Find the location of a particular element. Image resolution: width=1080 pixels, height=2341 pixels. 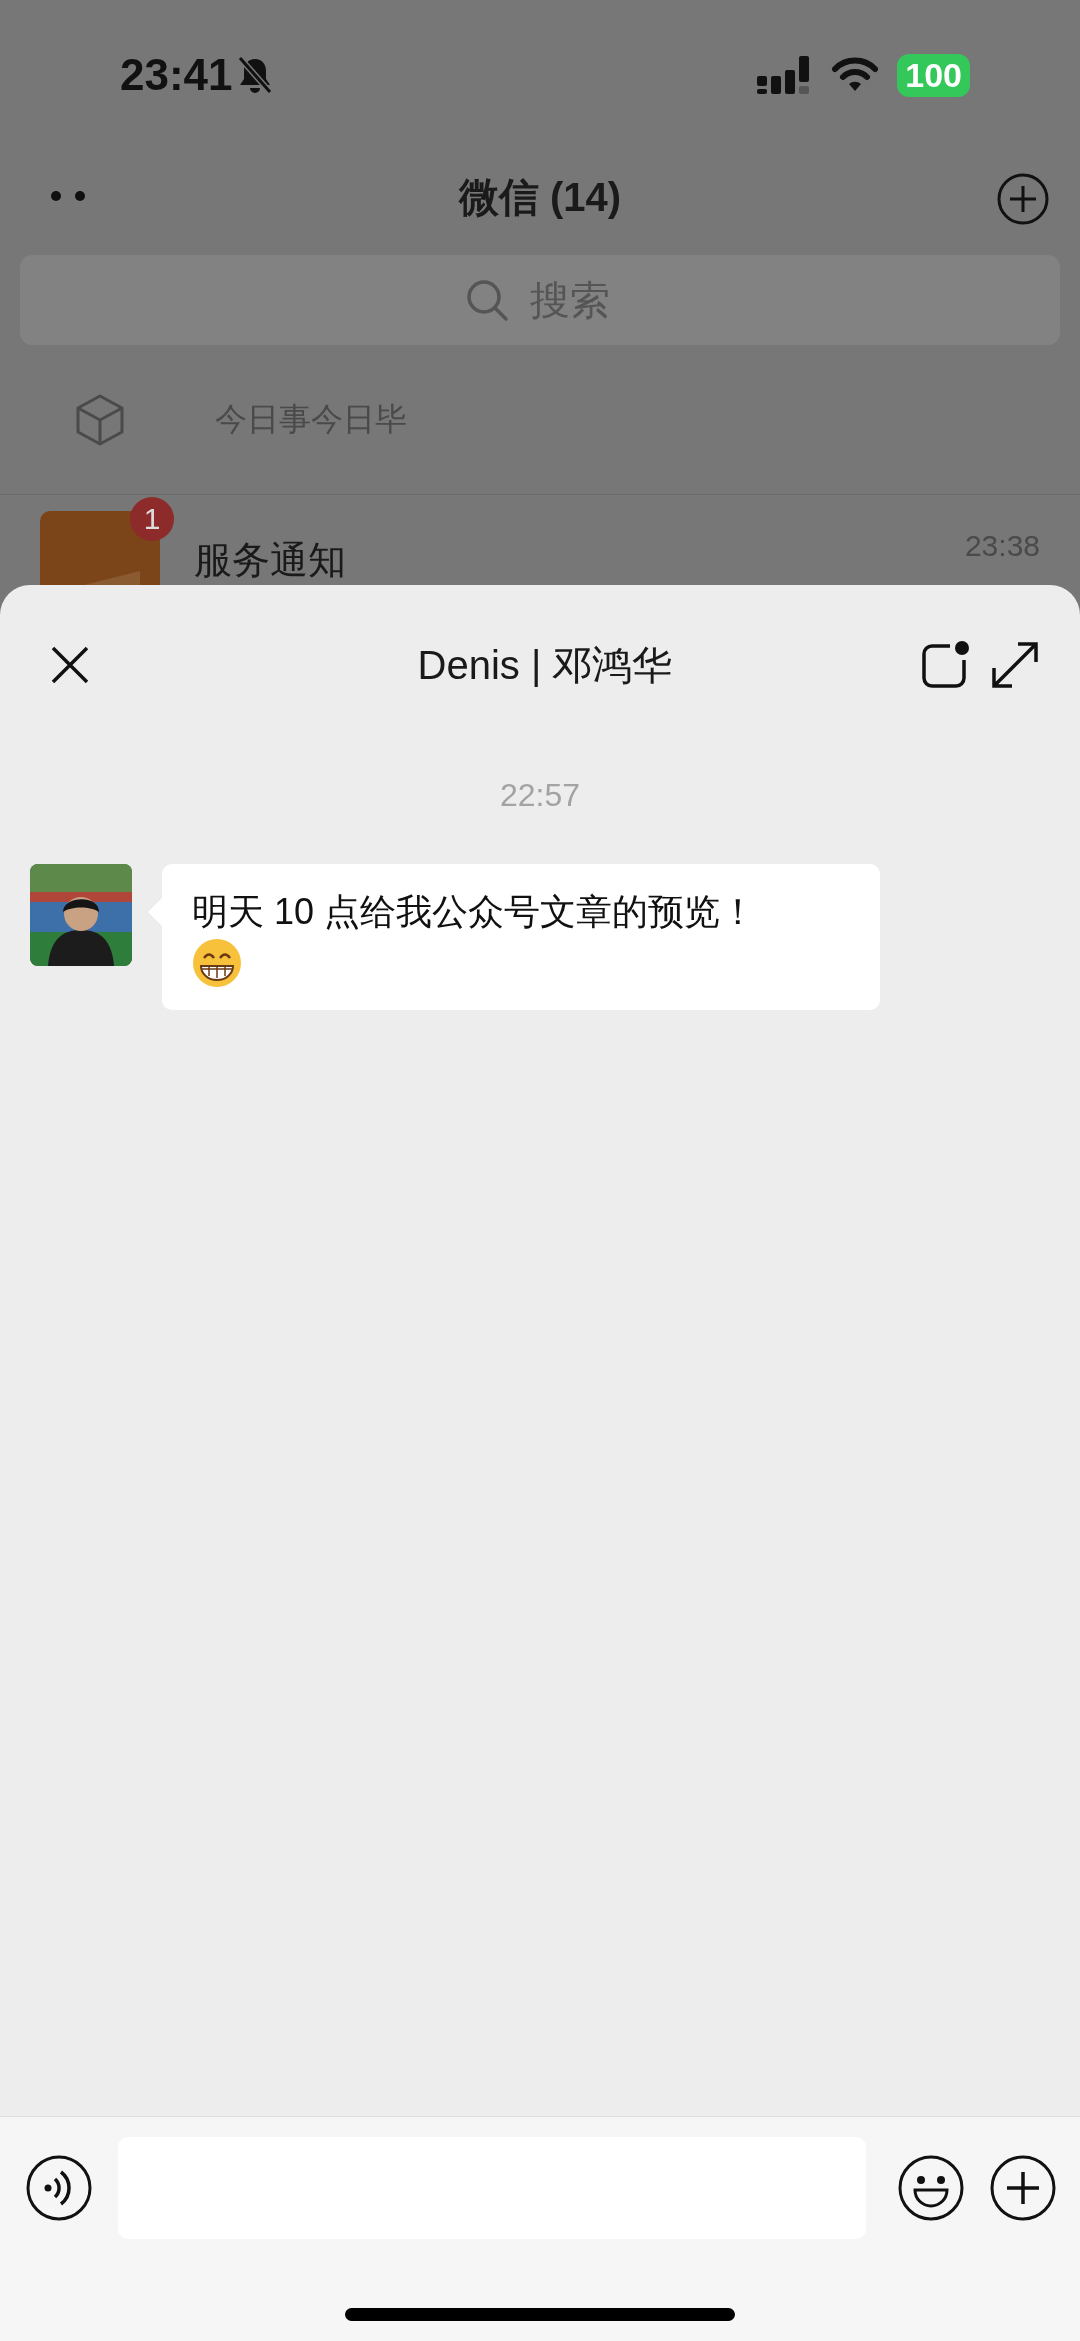

battery-level: 100 is located at coordinates (933, 75).